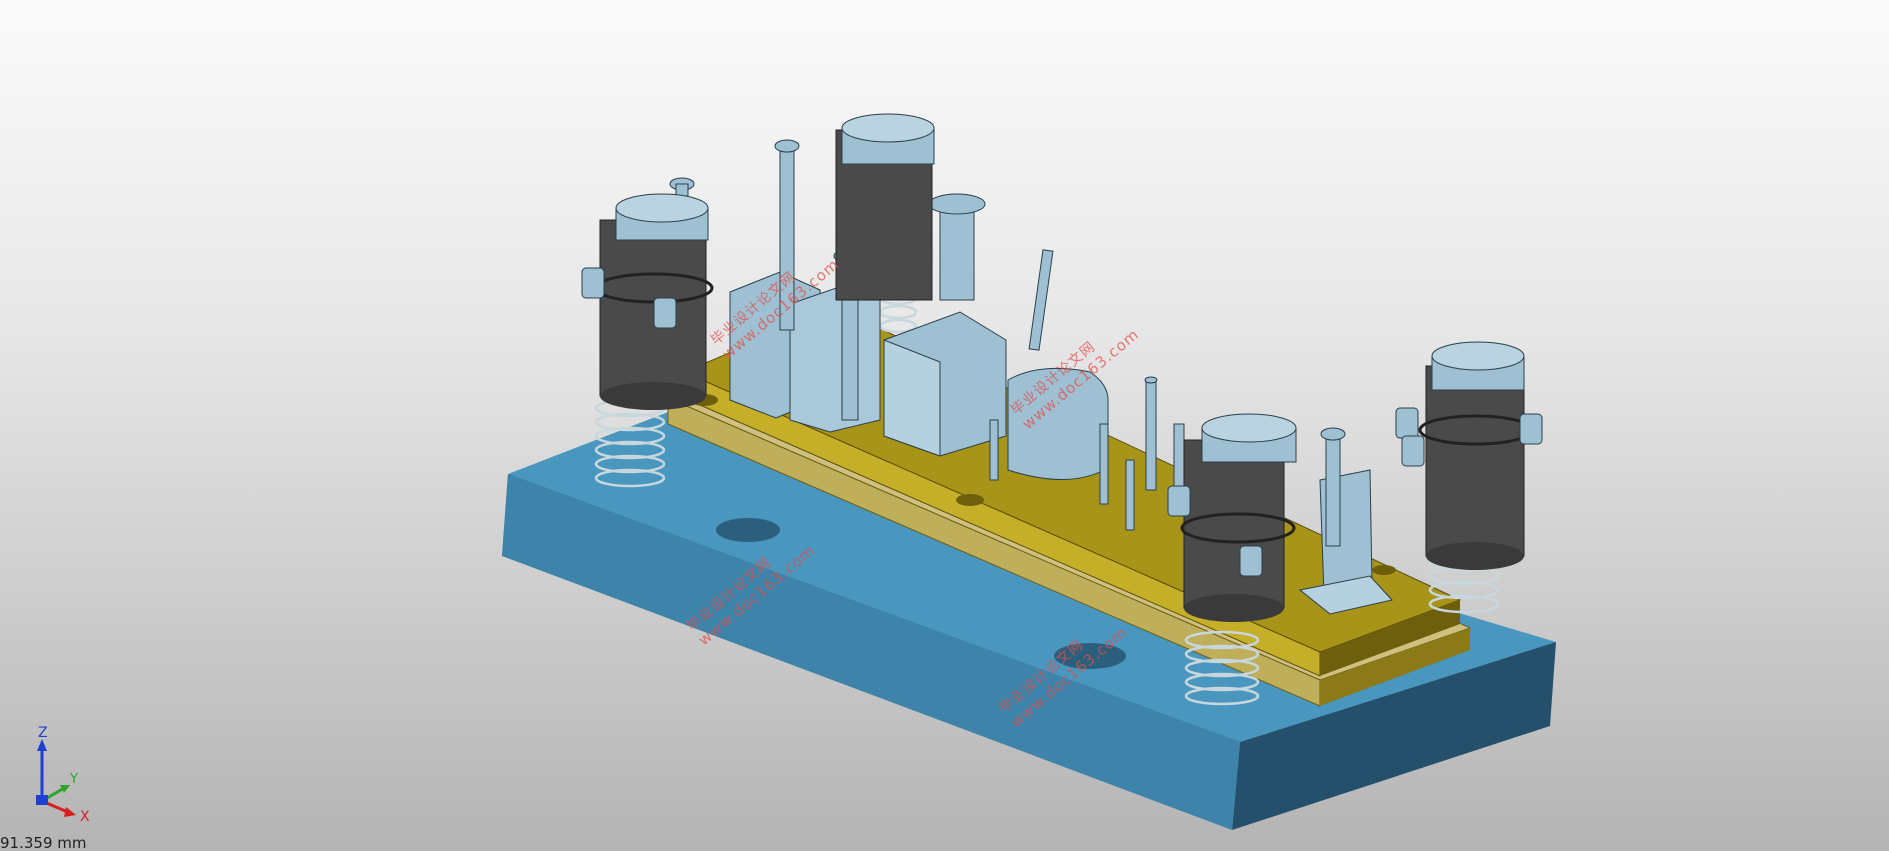  What do you see at coordinates (43, 733) in the screenshot?
I see `z-axis-label: Z` at bounding box center [43, 733].